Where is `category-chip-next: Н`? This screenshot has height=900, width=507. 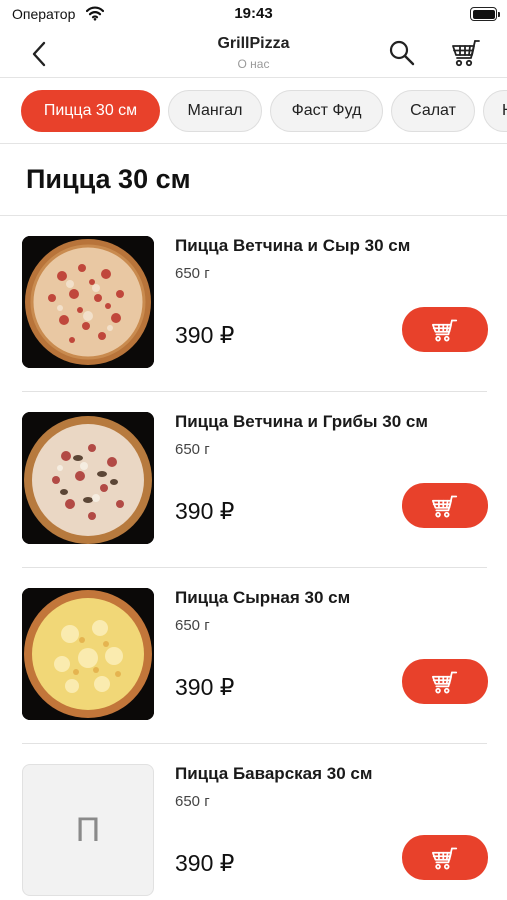 category-chip-next: Н is located at coordinates (495, 111).